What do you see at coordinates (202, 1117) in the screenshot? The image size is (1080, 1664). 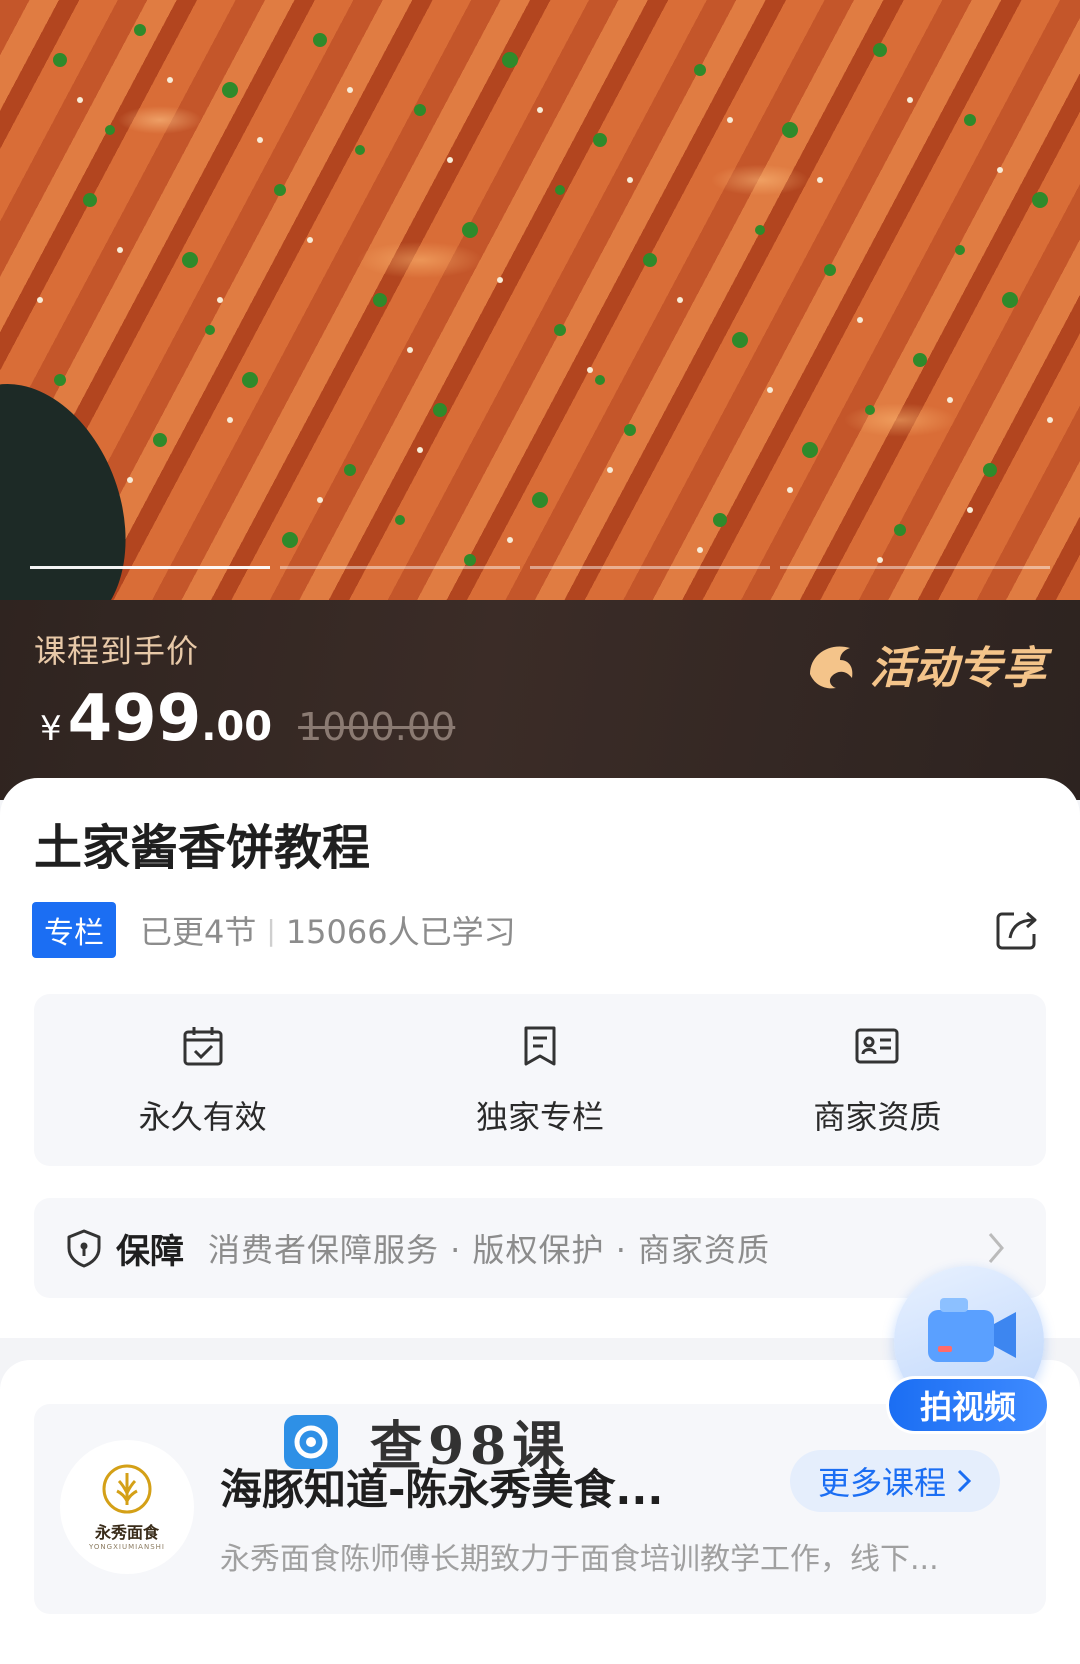 I see `feature-label: 永久有效` at bounding box center [202, 1117].